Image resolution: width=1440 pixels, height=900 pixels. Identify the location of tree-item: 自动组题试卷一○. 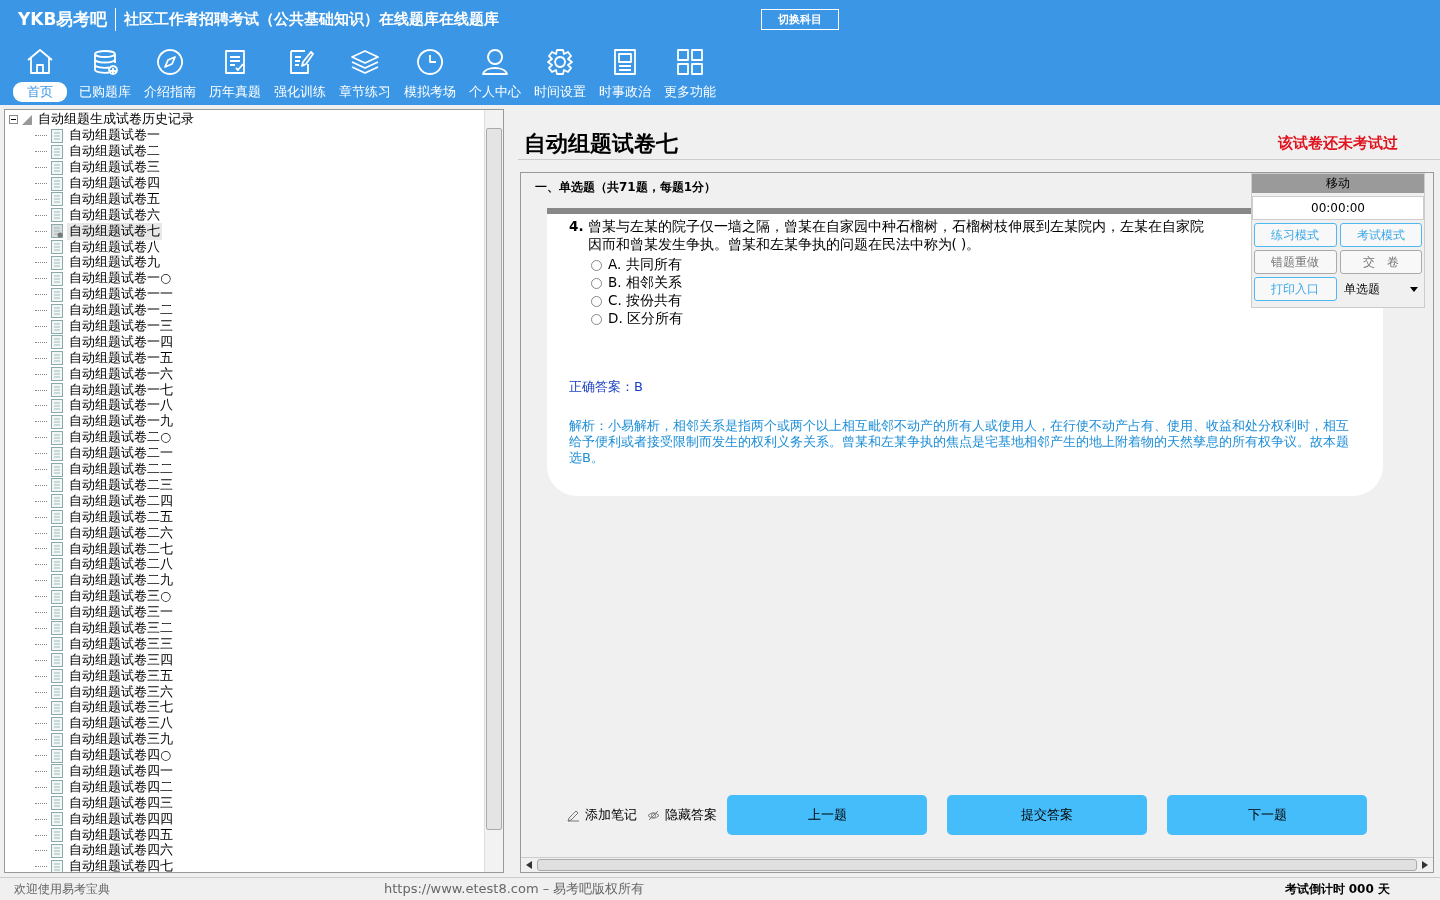
(120, 279).